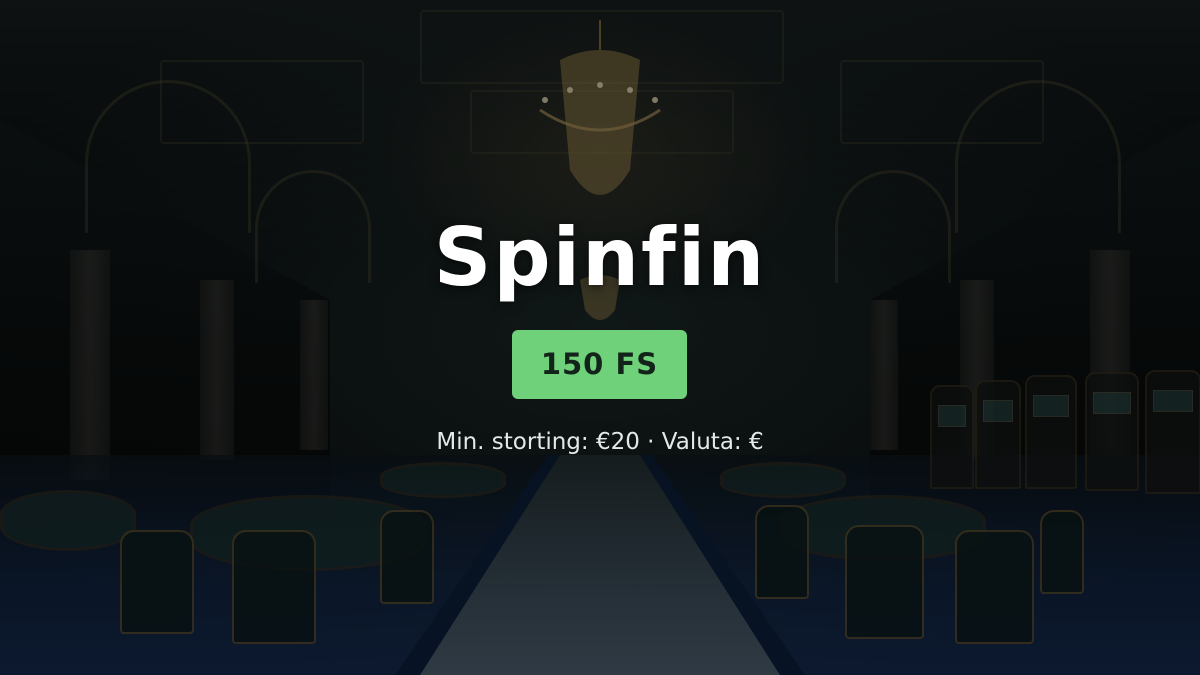  What do you see at coordinates (600, 442) in the screenshot?
I see `deposit-currency-details: Min. storting: €20 · Valuta: €` at bounding box center [600, 442].